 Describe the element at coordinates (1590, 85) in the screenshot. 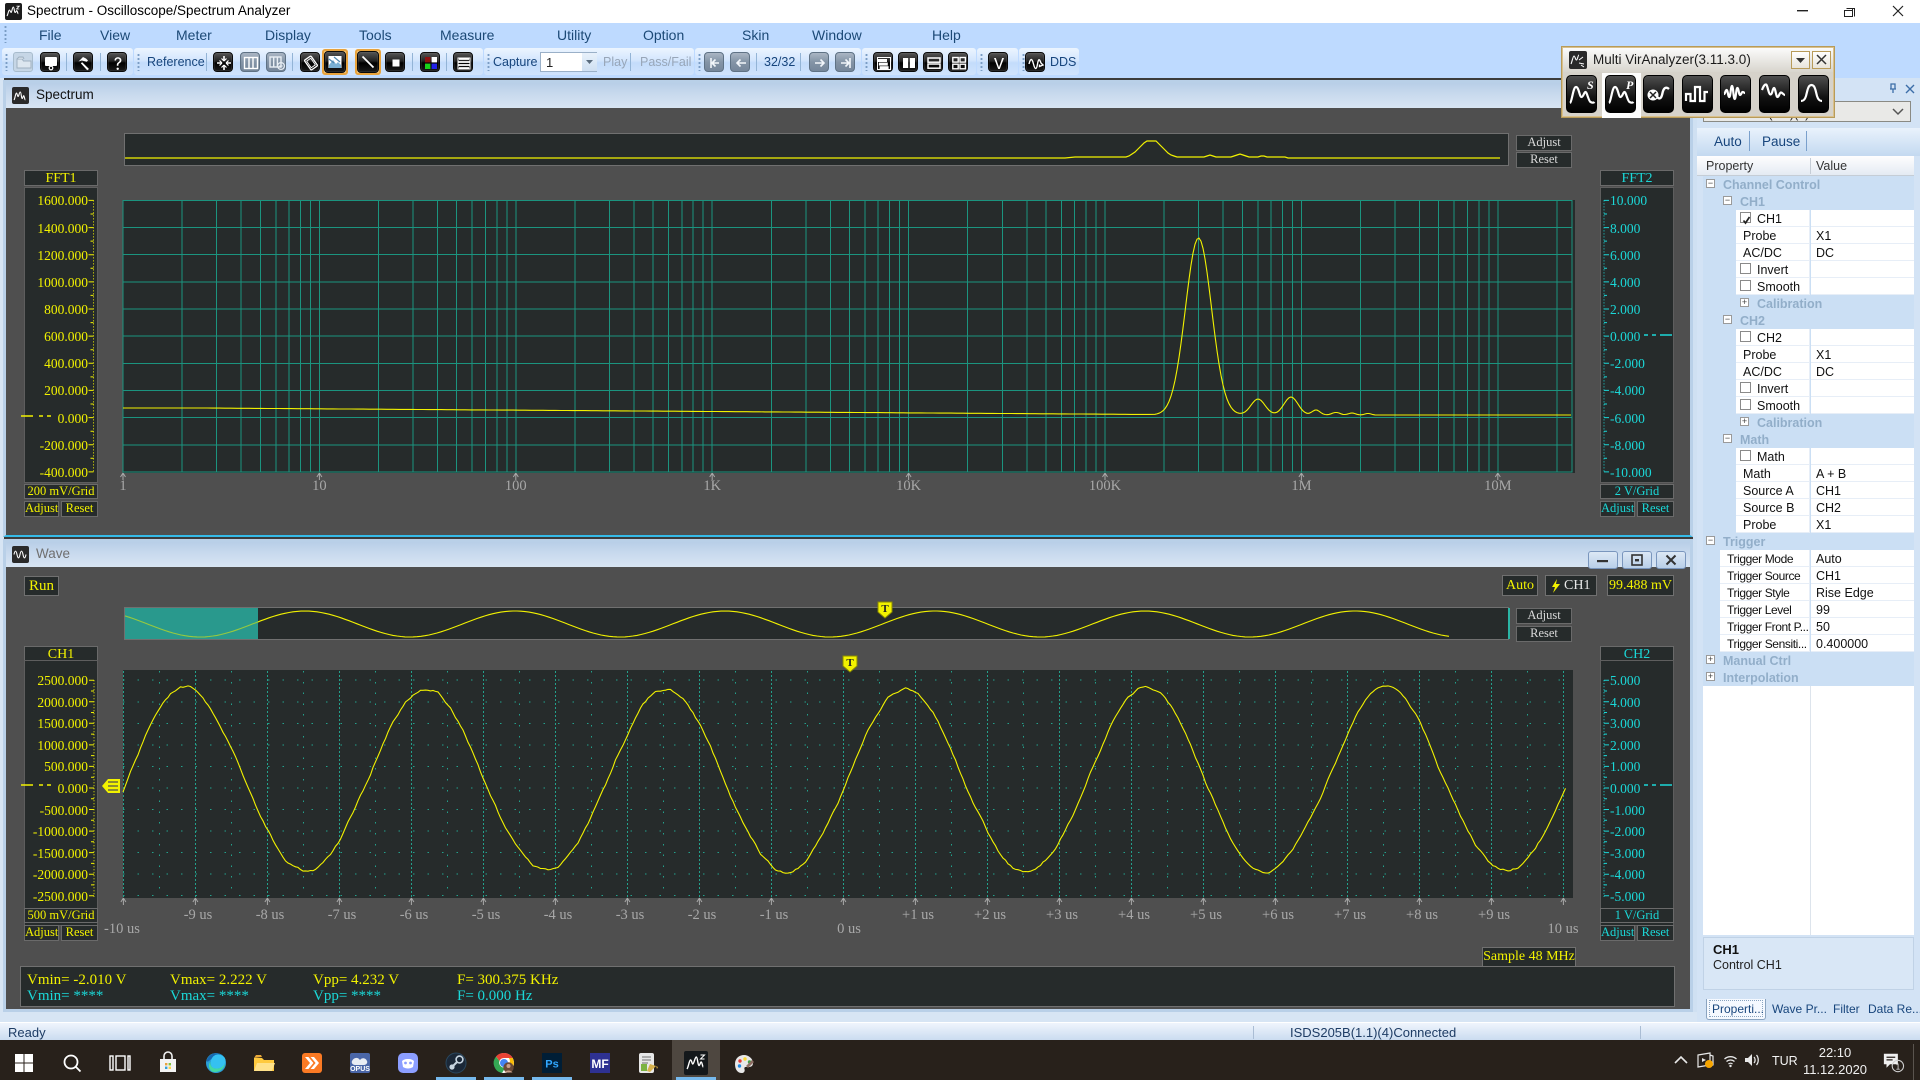

I see `svg-text: S` at that location.